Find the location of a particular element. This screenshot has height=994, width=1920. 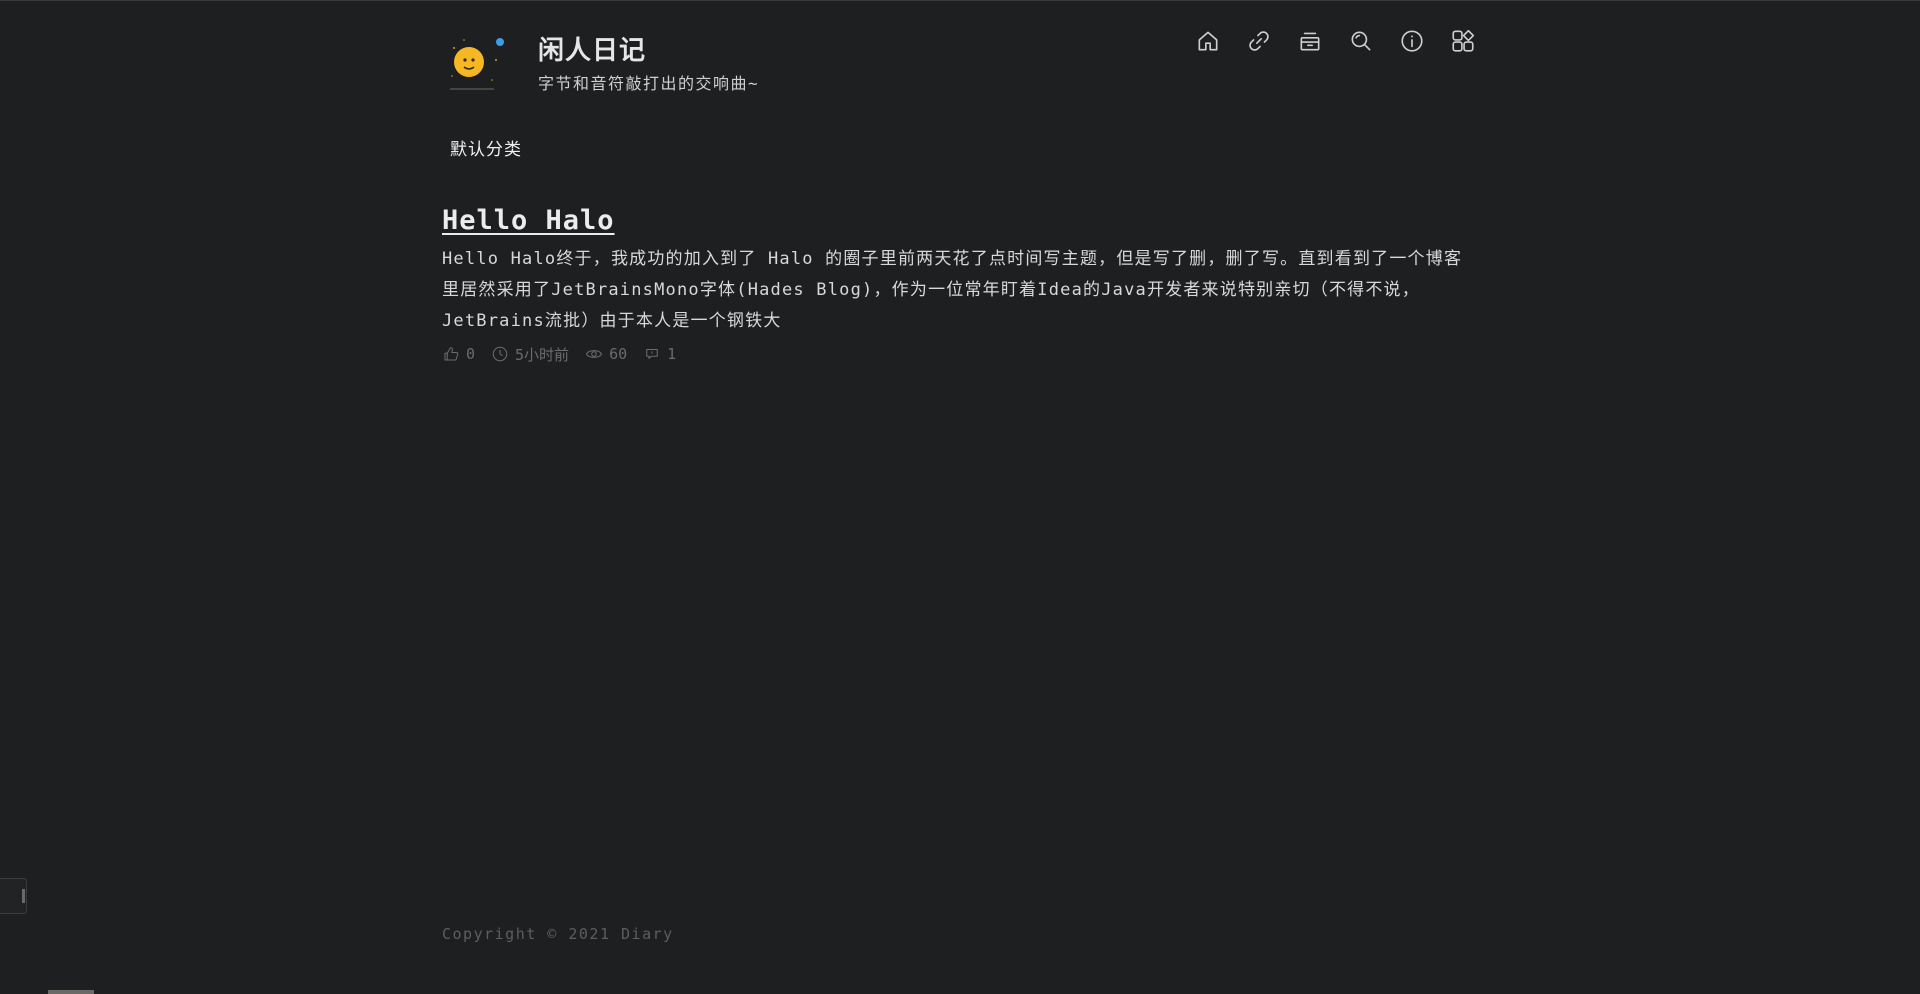

link-icon is located at coordinates (1259, 41).